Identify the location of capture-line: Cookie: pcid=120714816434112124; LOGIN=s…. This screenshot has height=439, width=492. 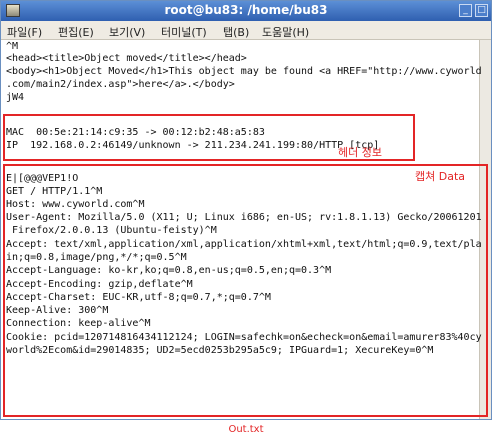
(244, 337).